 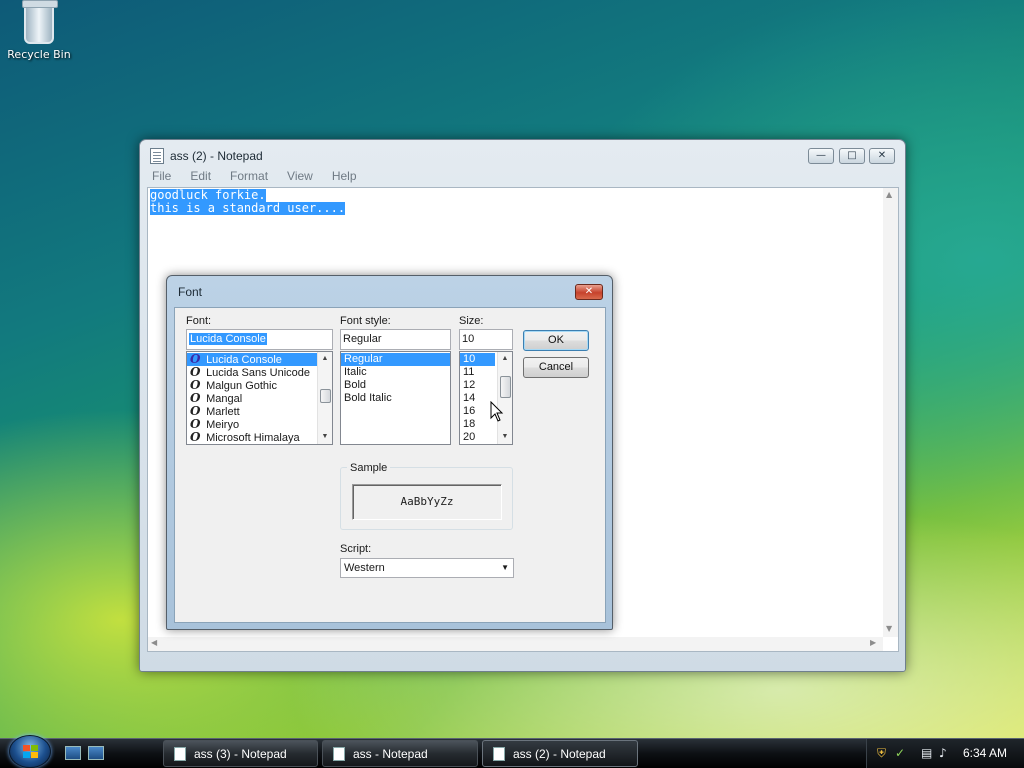 I want to click on font-style-item: Bold Italic, so click(x=395, y=398).